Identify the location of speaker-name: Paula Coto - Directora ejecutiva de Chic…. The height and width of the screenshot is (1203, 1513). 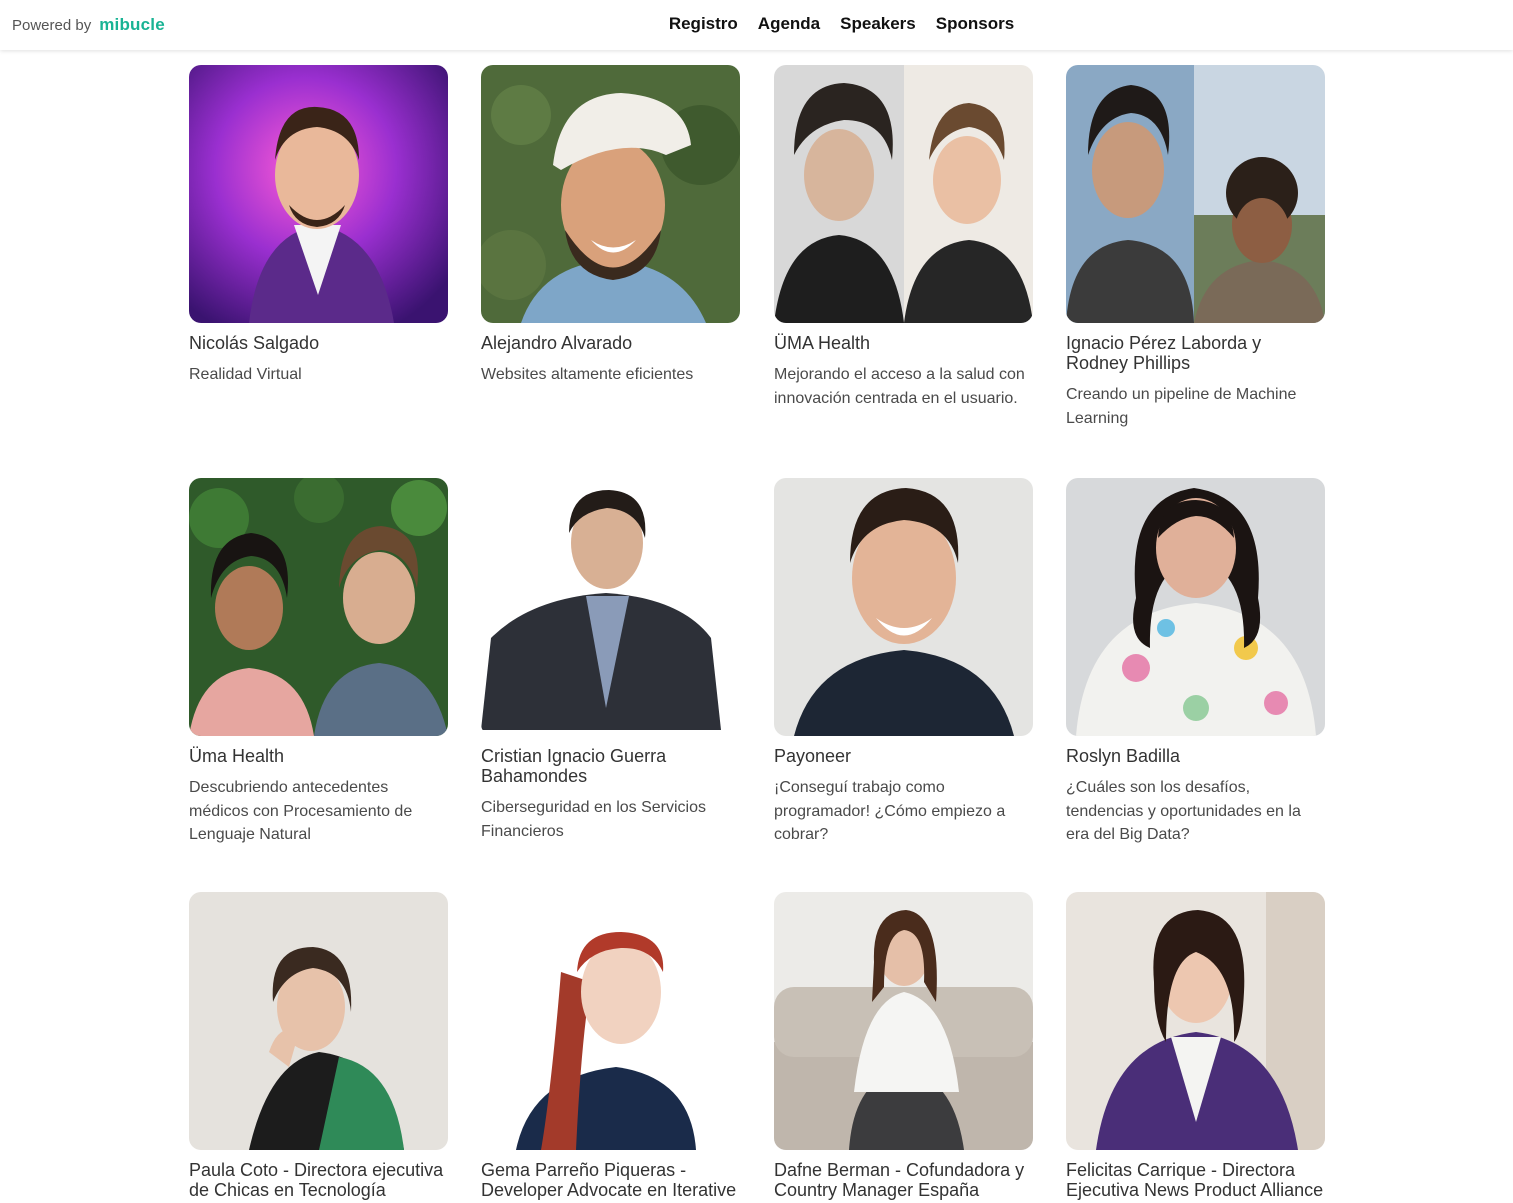
(316, 1180).